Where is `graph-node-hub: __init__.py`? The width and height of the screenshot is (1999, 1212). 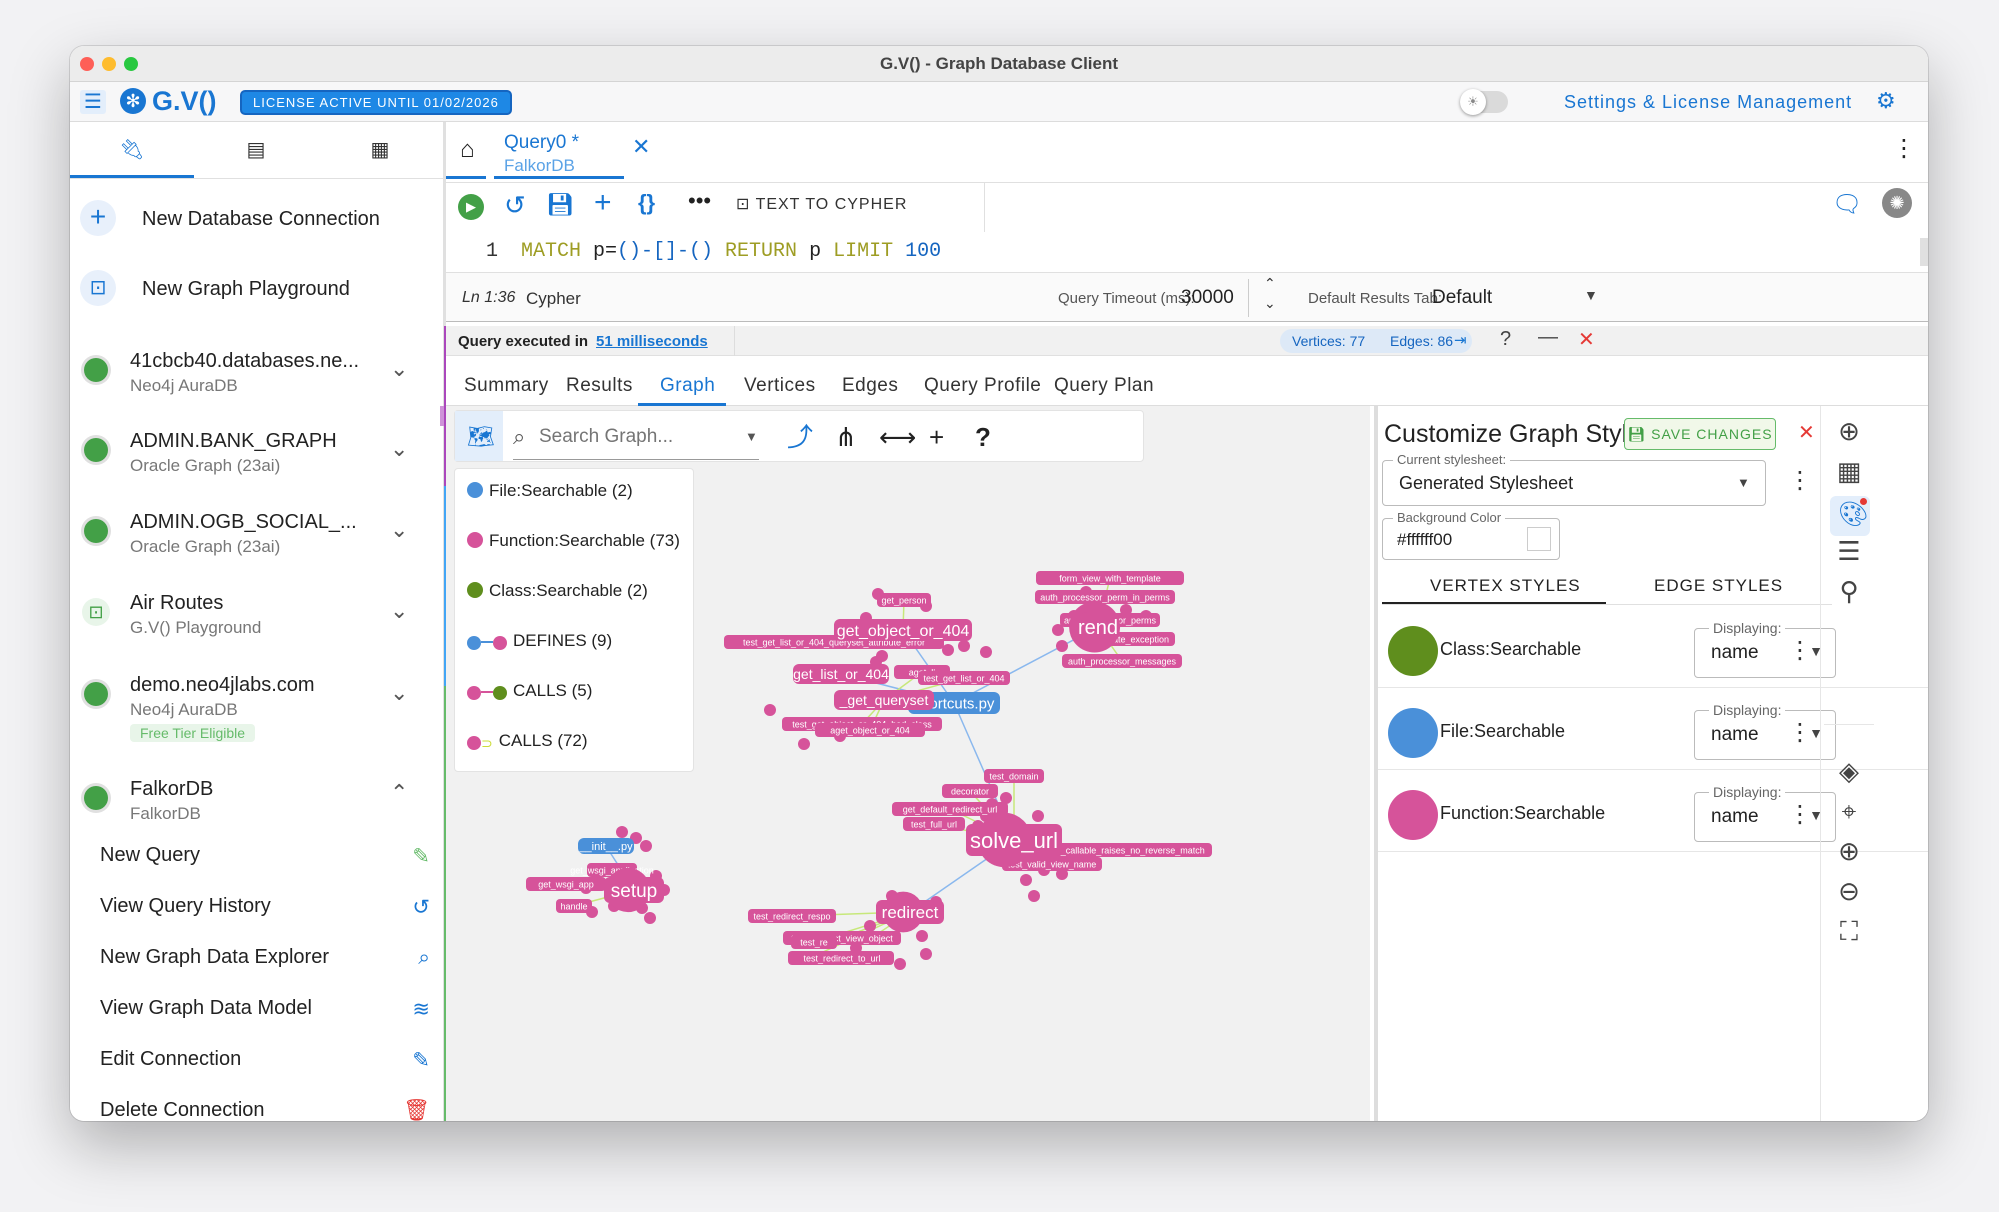 graph-node-hub: __init__.py is located at coordinates (606, 846).